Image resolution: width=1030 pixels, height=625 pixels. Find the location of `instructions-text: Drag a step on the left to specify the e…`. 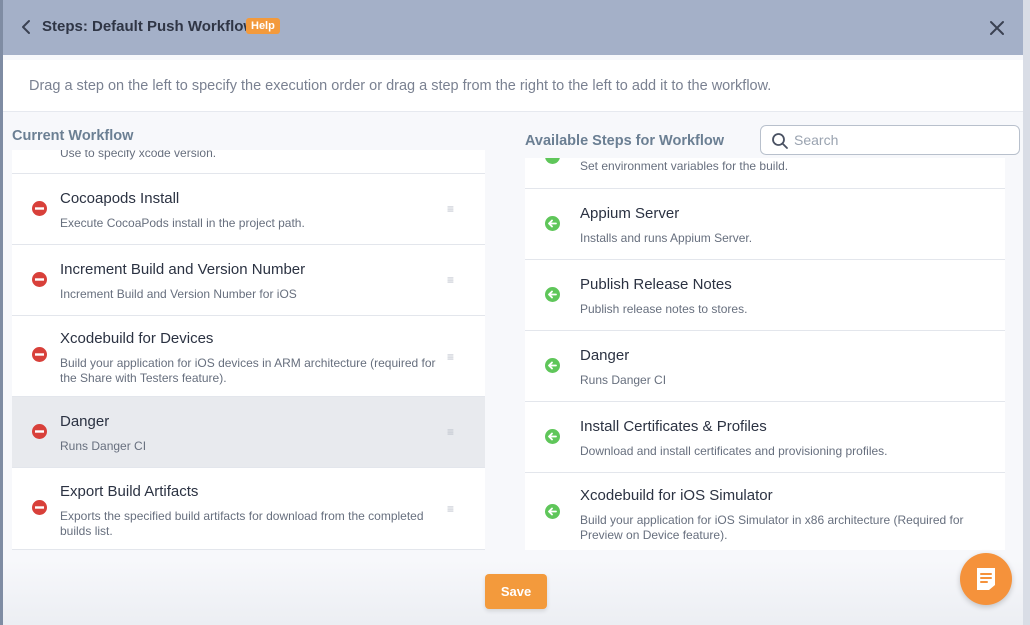

instructions-text: Drag a step on the left to specify the e… is located at coordinates (400, 86).